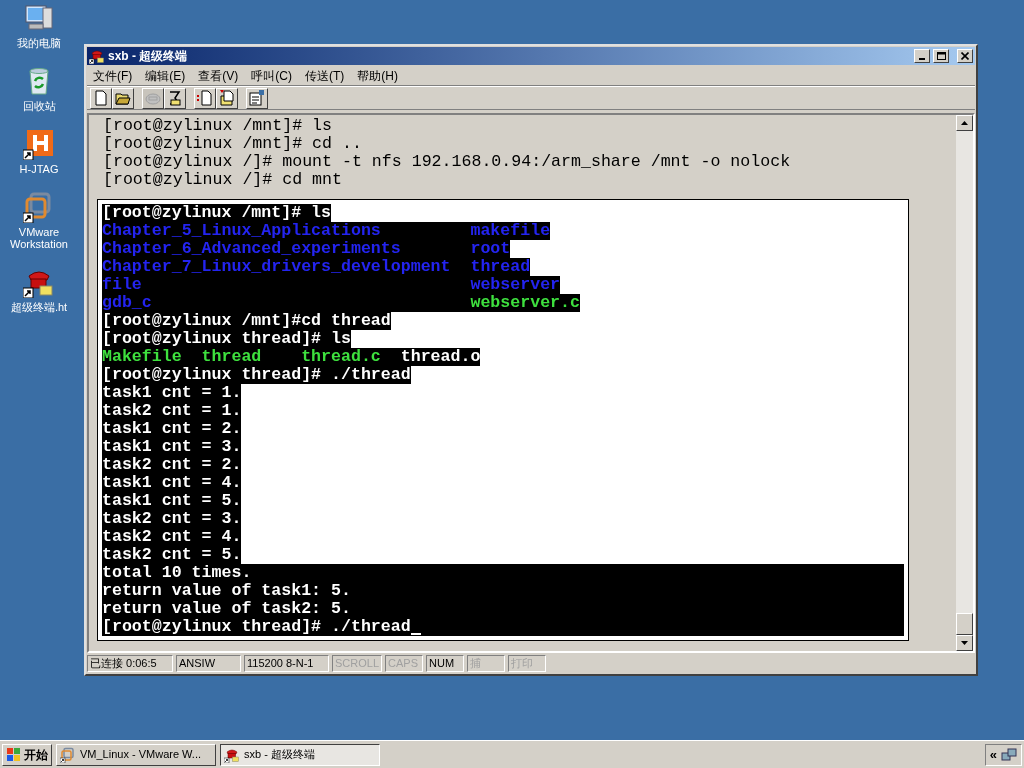  Describe the element at coordinates (177, 573) in the screenshot. I see `terminal-text: total 10 times.` at that location.